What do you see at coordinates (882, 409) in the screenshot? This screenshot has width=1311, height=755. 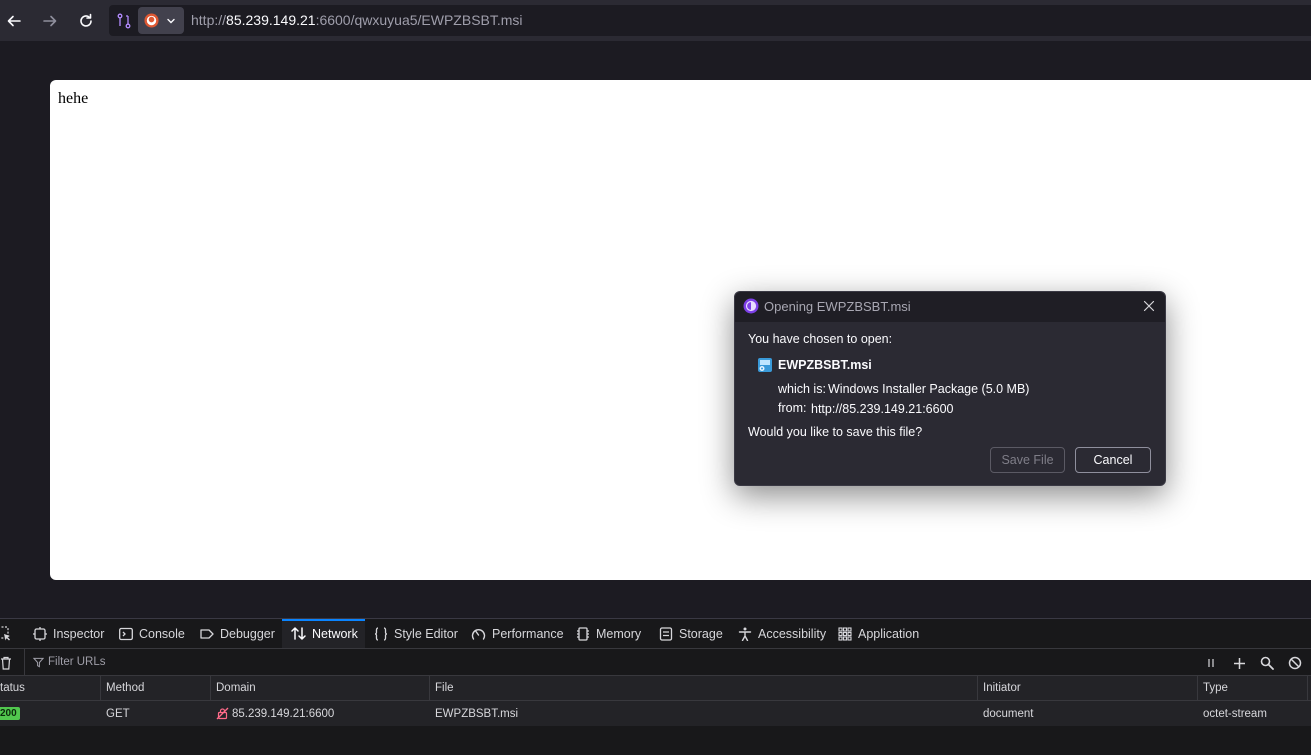 I see `from-value: http://85.239.149.21:6600` at bounding box center [882, 409].